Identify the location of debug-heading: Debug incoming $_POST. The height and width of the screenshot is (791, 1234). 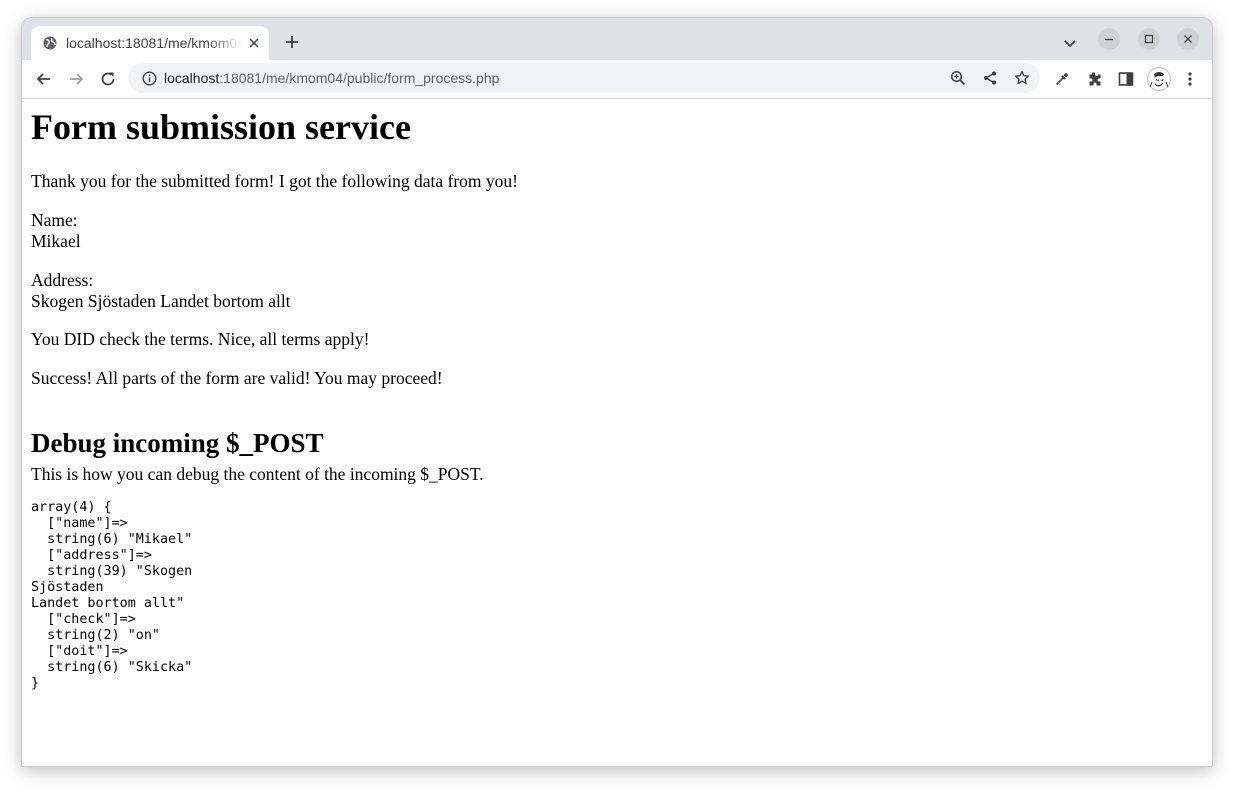
(177, 443).